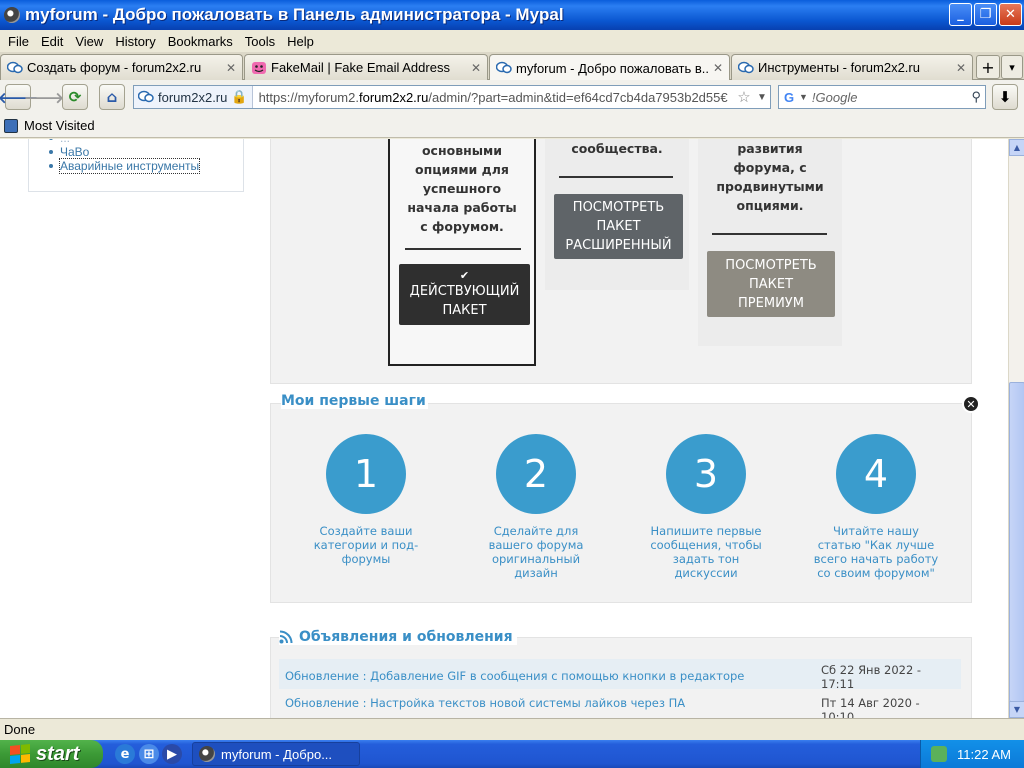  Describe the element at coordinates (512, 729) in the screenshot. I see `status-bar: Done` at that location.